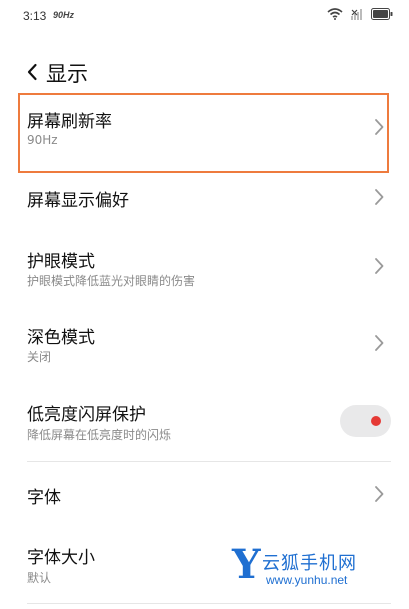  Describe the element at coordinates (204, 495) in the screenshot. I see `setting-row-font: 字体` at that location.